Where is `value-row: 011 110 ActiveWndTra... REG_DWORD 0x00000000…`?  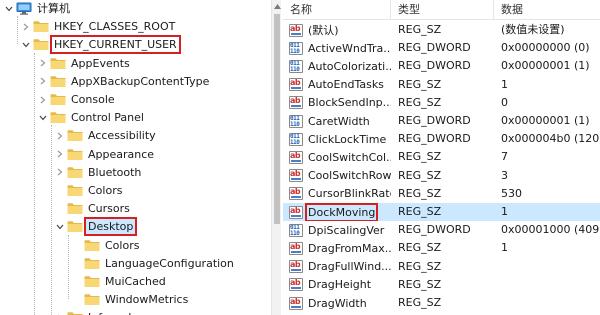 value-row: 011 110 ActiveWndTra... REG_DWORD 0x00000000… is located at coordinates (441, 48).